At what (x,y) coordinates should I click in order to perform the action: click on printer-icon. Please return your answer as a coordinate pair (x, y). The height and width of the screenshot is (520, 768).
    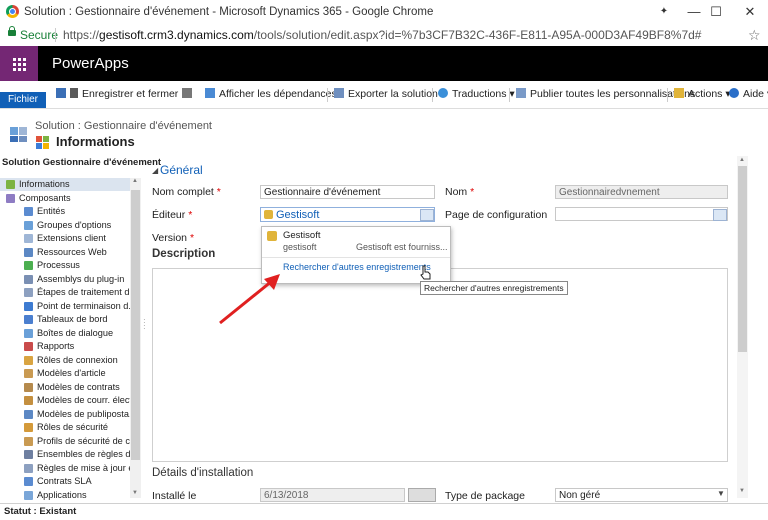
    Looking at the image, I should click on (187, 93).